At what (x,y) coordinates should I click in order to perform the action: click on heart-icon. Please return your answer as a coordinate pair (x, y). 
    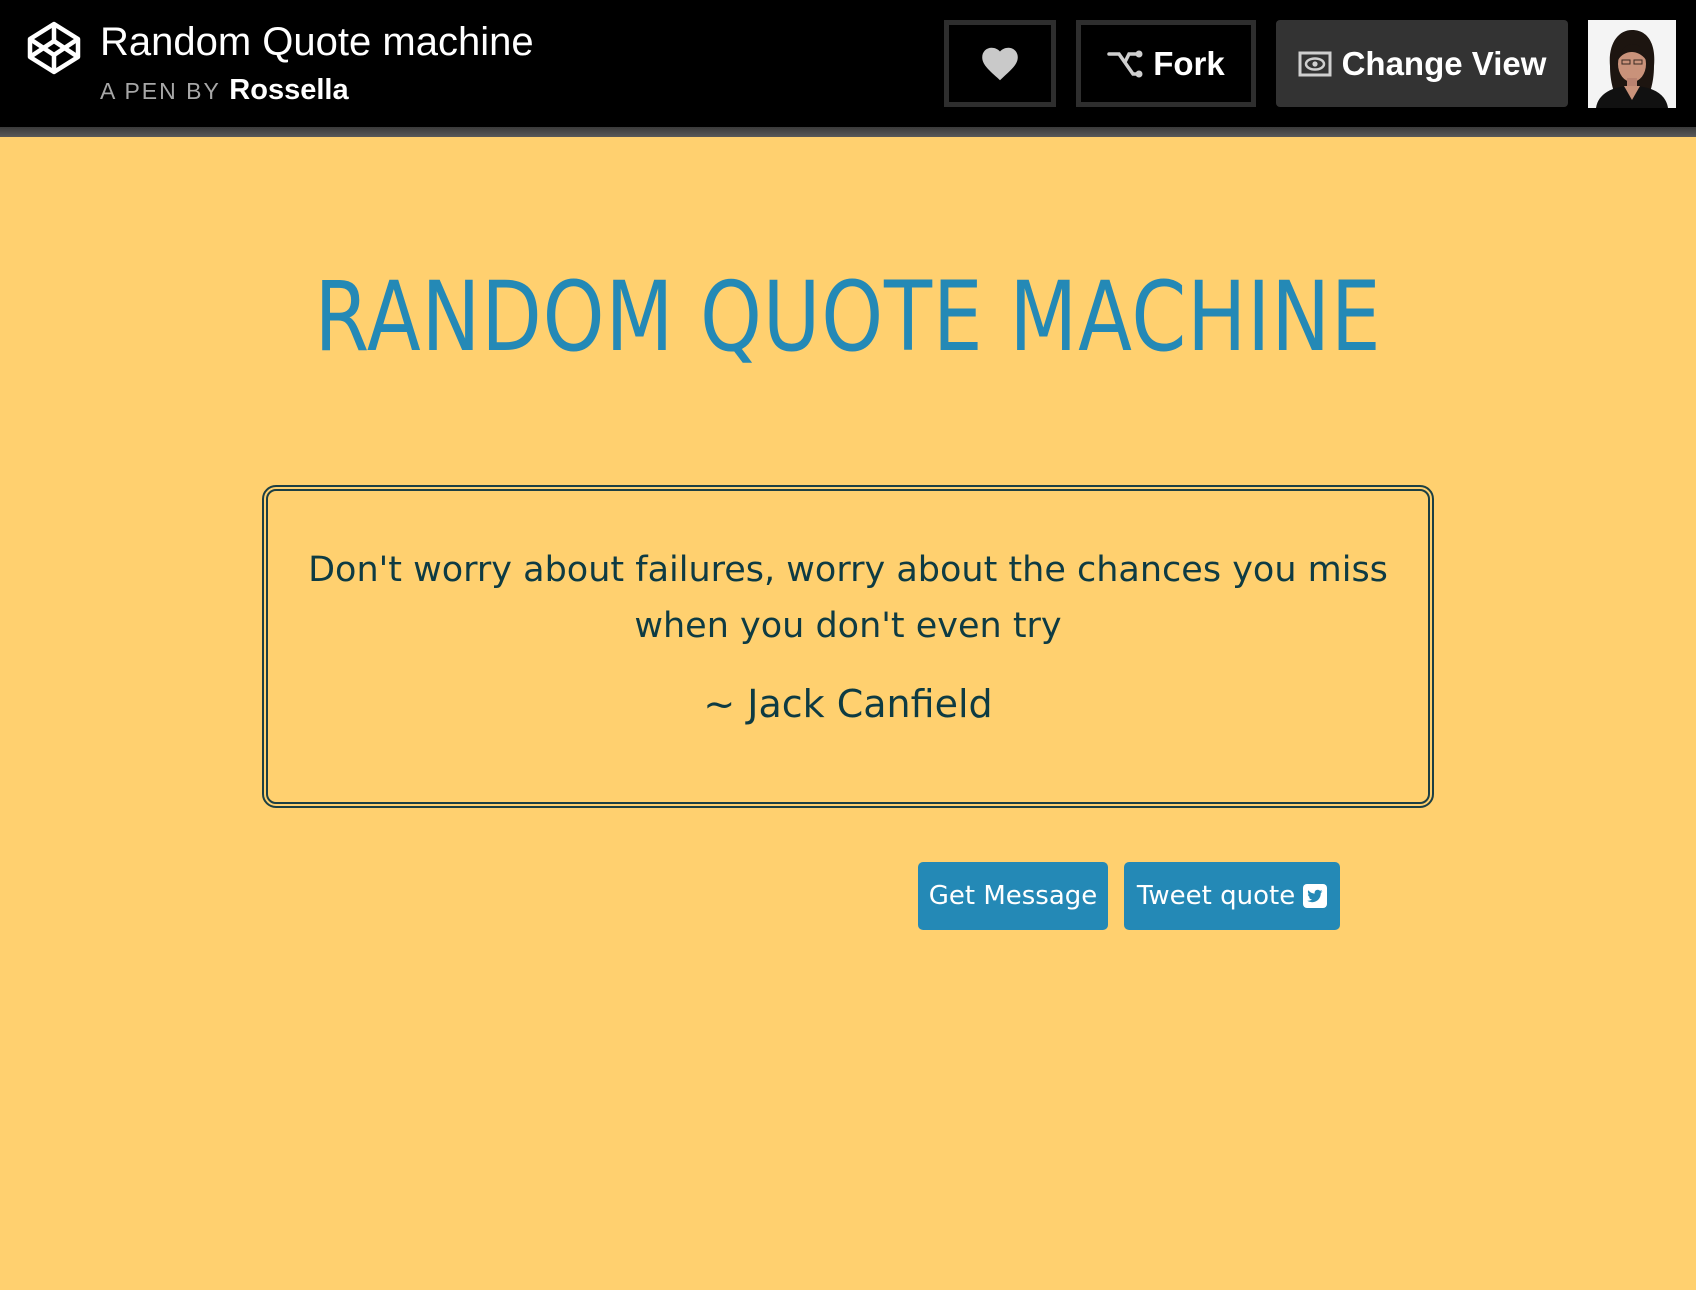
    Looking at the image, I should click on (1000, 63).